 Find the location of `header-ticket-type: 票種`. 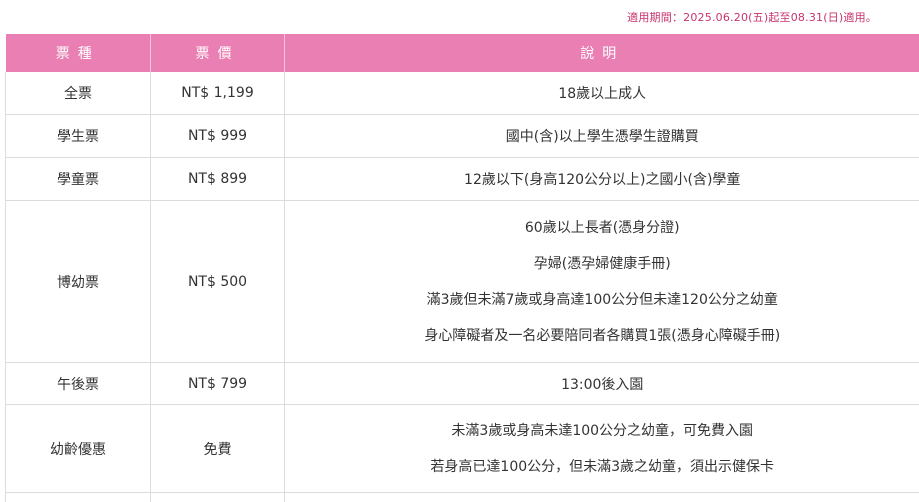

header-ticket-type: 票種 is located at coordinates (78, 53).